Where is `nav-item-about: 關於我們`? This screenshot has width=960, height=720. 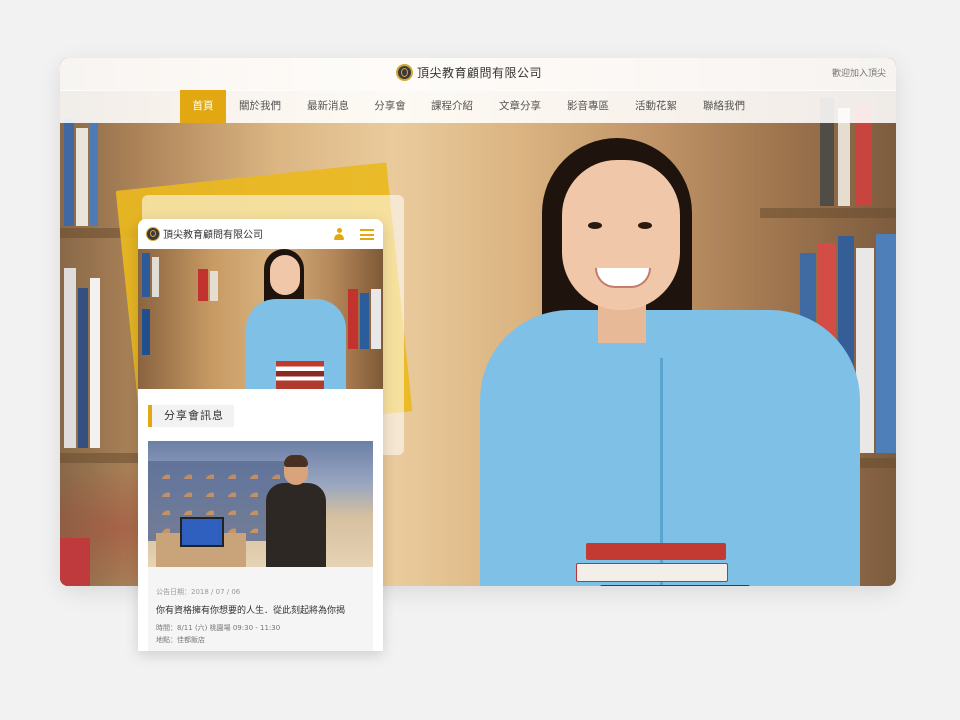 nav-item-about: 關於我們 is located at coordinates (260, 106).